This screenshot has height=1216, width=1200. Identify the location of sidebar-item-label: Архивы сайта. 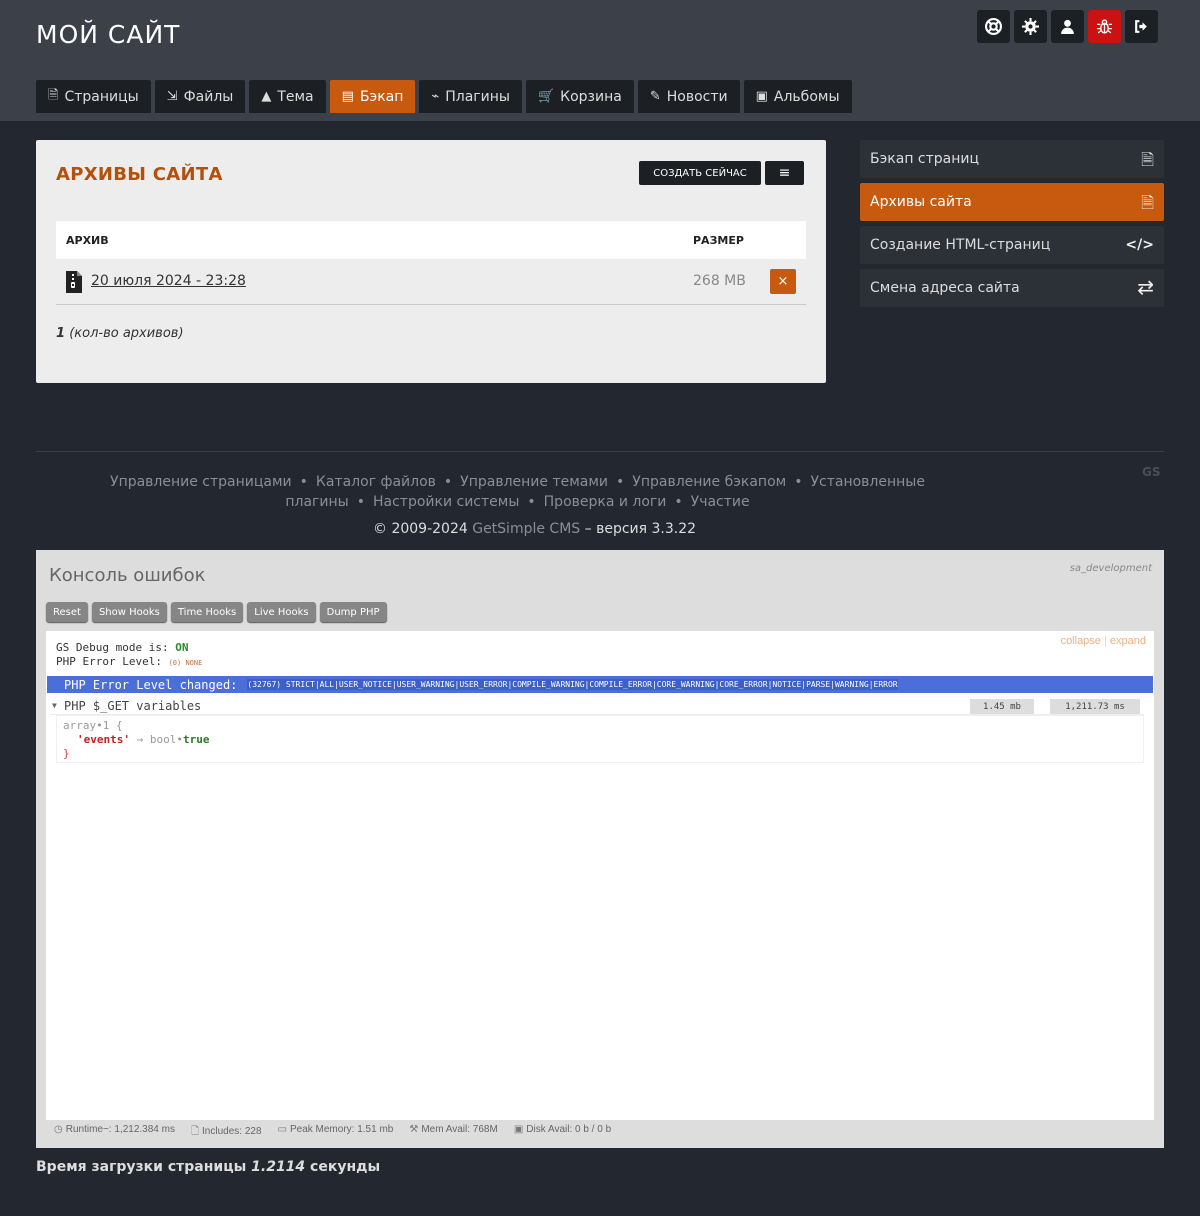
(921, 202).